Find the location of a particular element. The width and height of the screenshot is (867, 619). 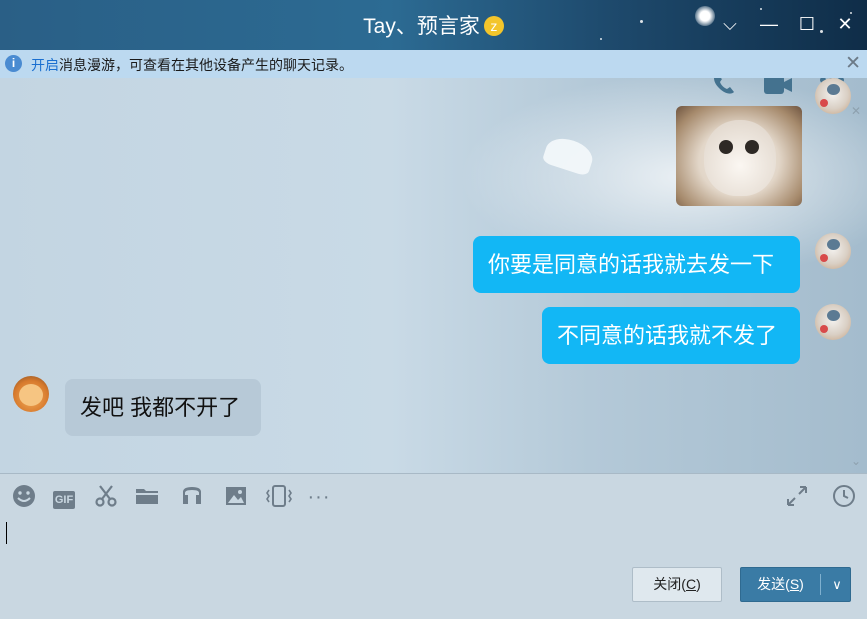

close-button: 关闭(C) is located at coordinates (677, 584).